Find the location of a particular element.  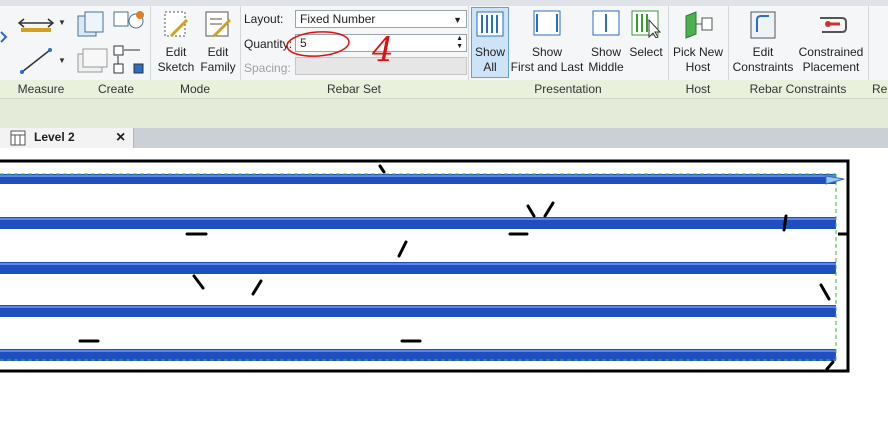

constrained-placement-button: Constrained Placement is located at coordinates (831, 43).